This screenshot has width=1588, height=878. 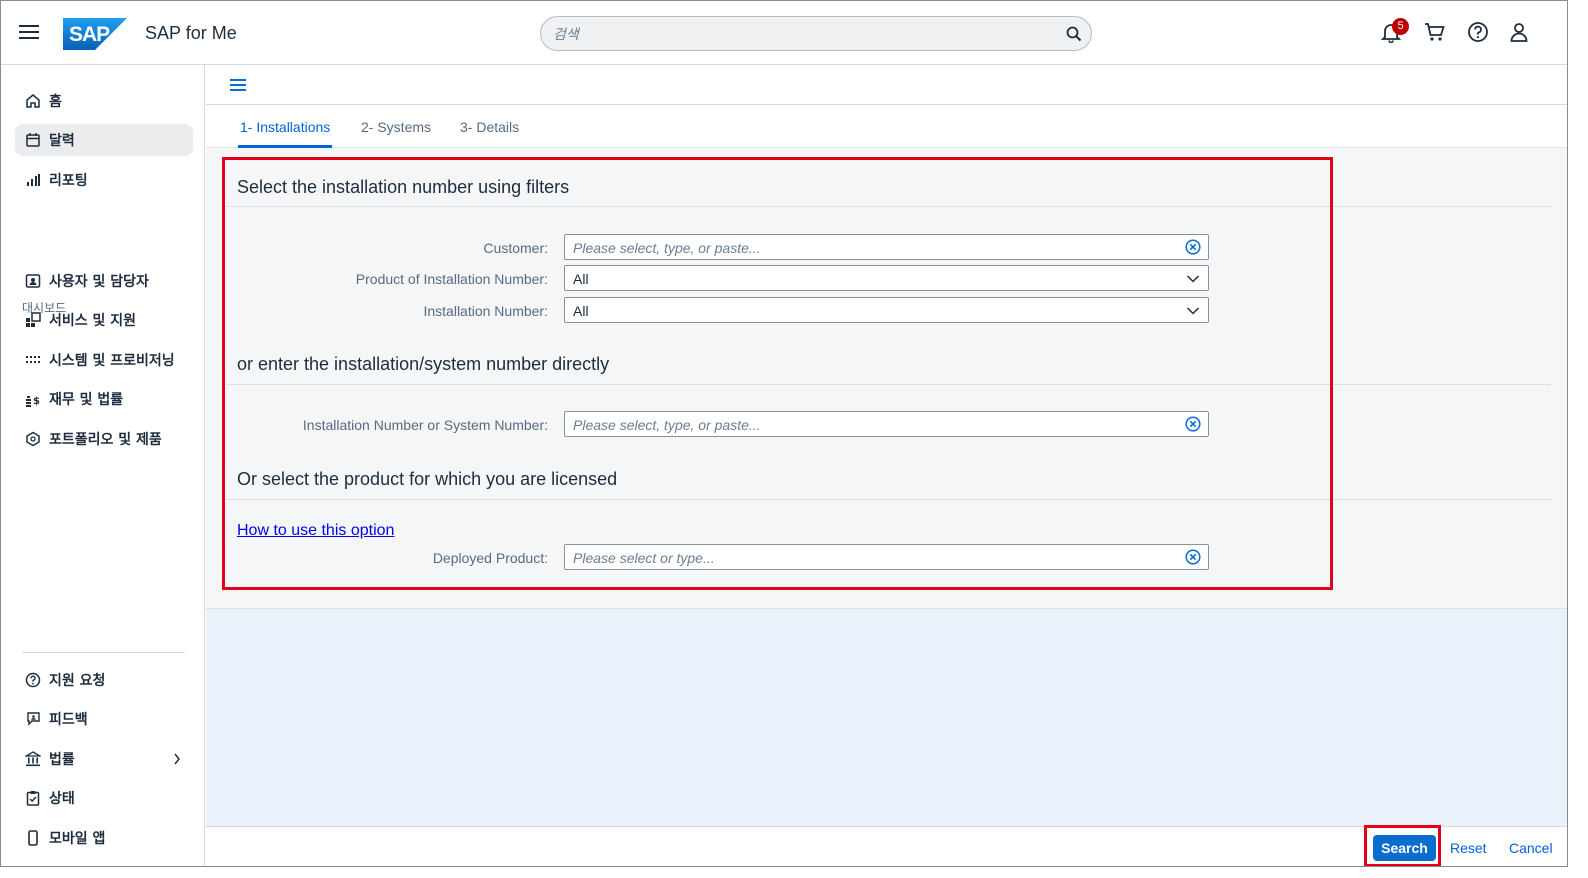 What do you see at coordinates (515, 248) in the screenshot?
I see `customer-label: Customer:` at bounding box center [515, 248].